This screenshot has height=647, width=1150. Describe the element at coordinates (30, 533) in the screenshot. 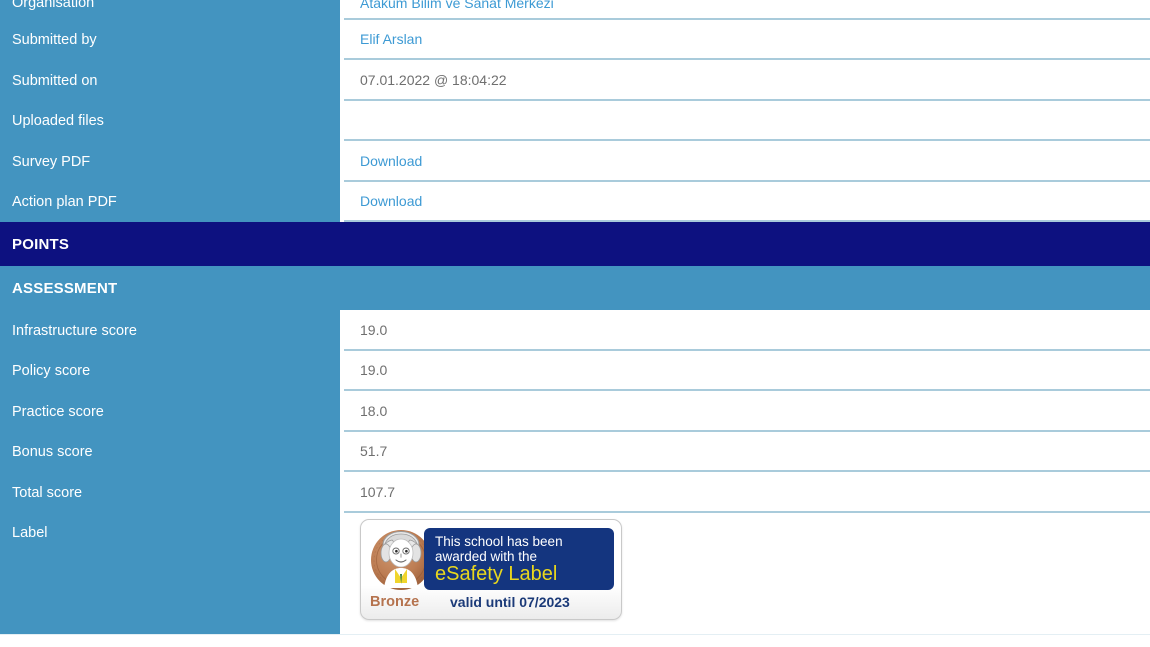

I see `row-label-text: Label` at that location.